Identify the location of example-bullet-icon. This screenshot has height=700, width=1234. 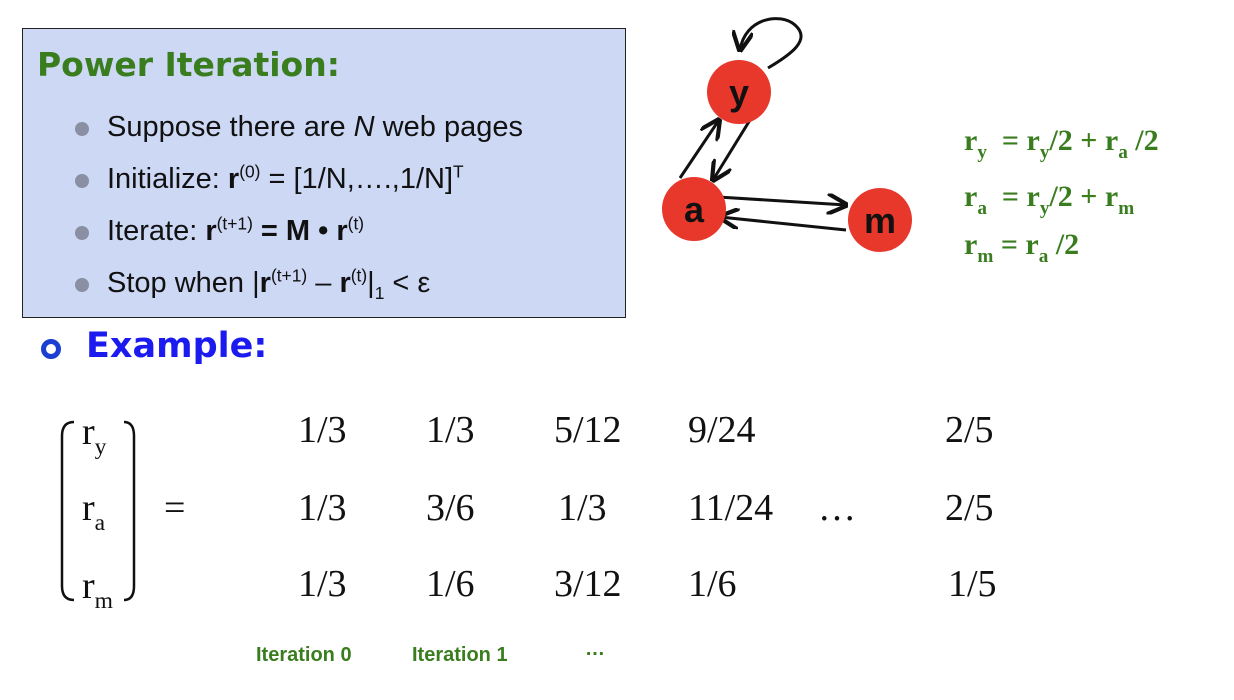
(51, 349).